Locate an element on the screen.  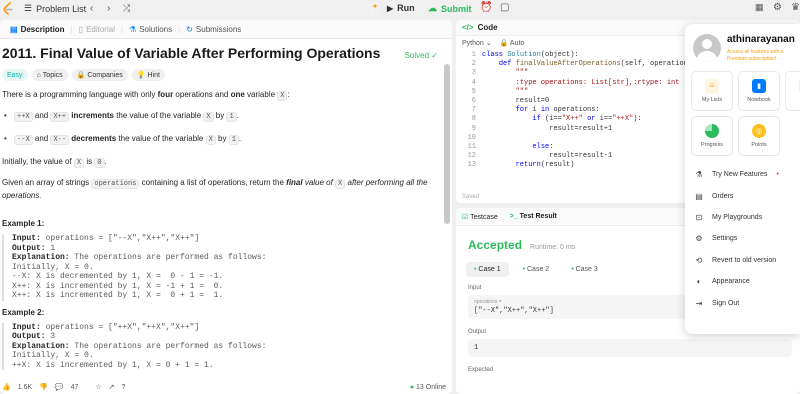
tile-my-lists: ☰ My Lists is located at coordinates (712, 91).